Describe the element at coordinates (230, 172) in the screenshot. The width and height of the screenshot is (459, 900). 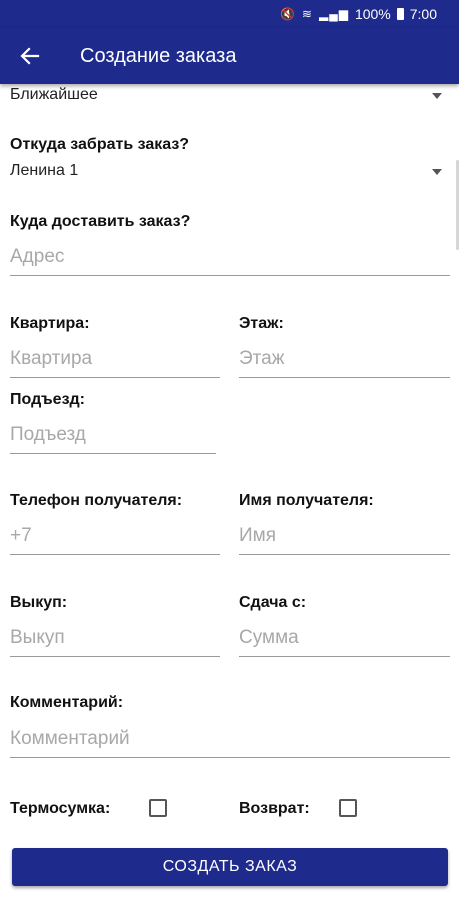
I see `pickup-select: Ленина 1` at that location.